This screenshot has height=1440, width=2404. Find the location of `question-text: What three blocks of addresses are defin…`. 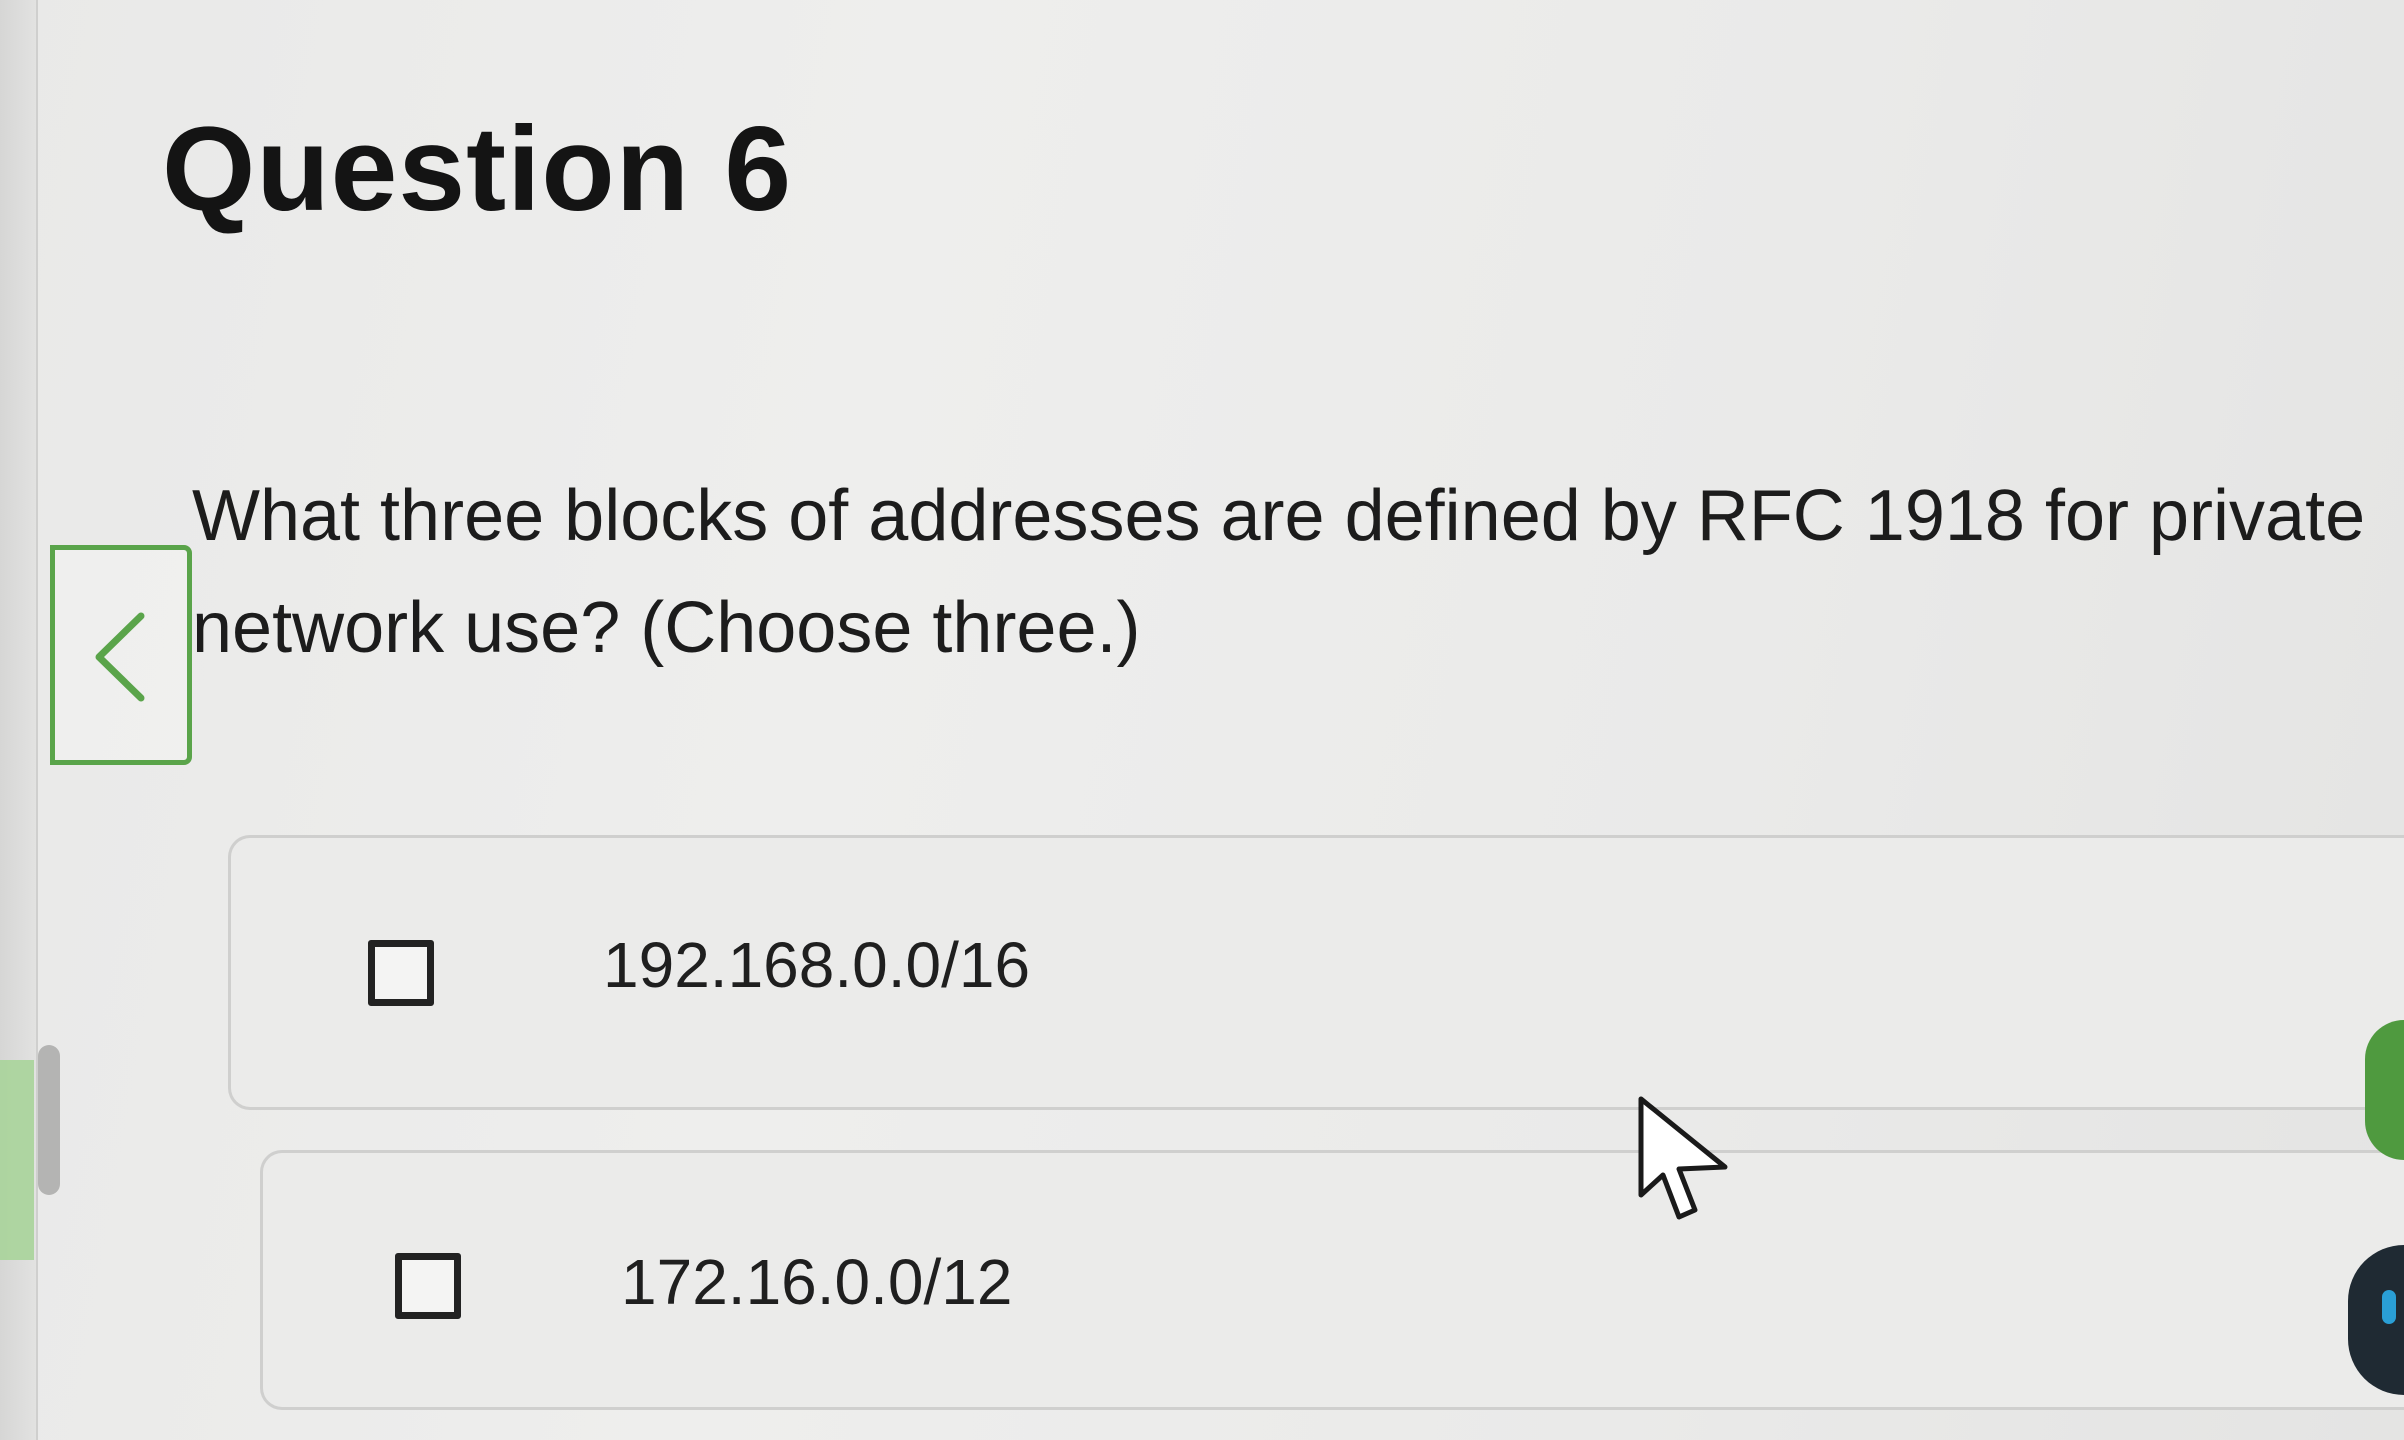

question-text: What three blocks of addresses are defin… is located at coordinates (1279, 572).